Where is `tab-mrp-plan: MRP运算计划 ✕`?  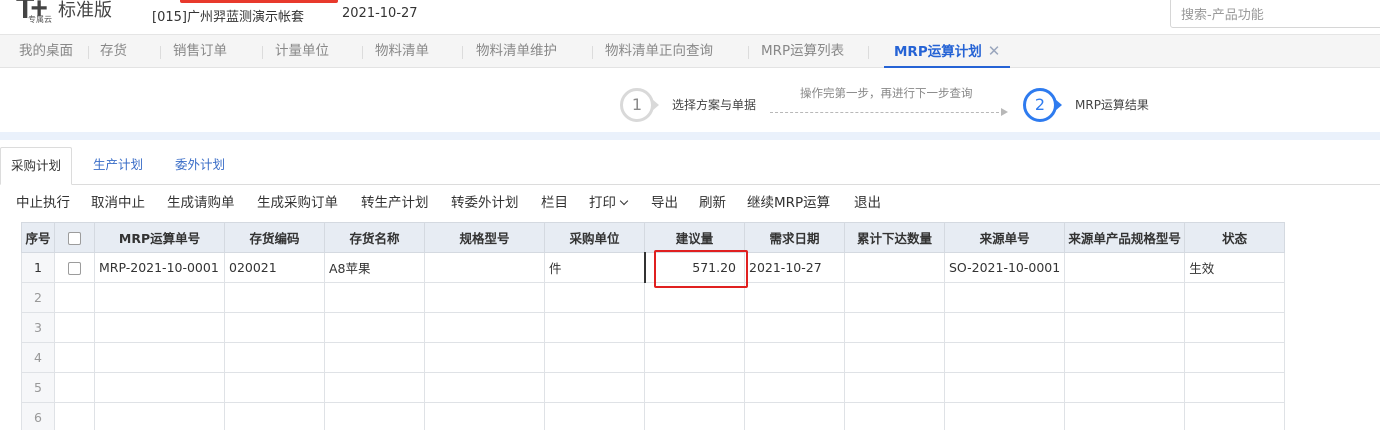 tab-mrp-plan: MRP运算计划 ✕ is located at coordinates (947, 51).